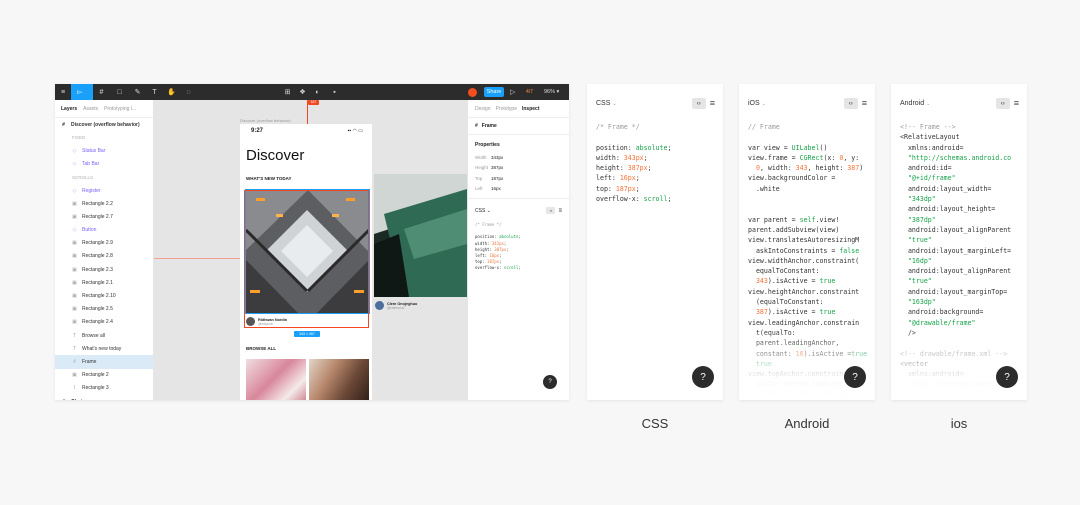 The height and width of the screenshot is (505, 1080). What do you see at coordinates (518, 173) in the screenshot?
I see `property-list: Width 343px Height 387px Top 187px Left 16px` at bounding box center [518, 173].